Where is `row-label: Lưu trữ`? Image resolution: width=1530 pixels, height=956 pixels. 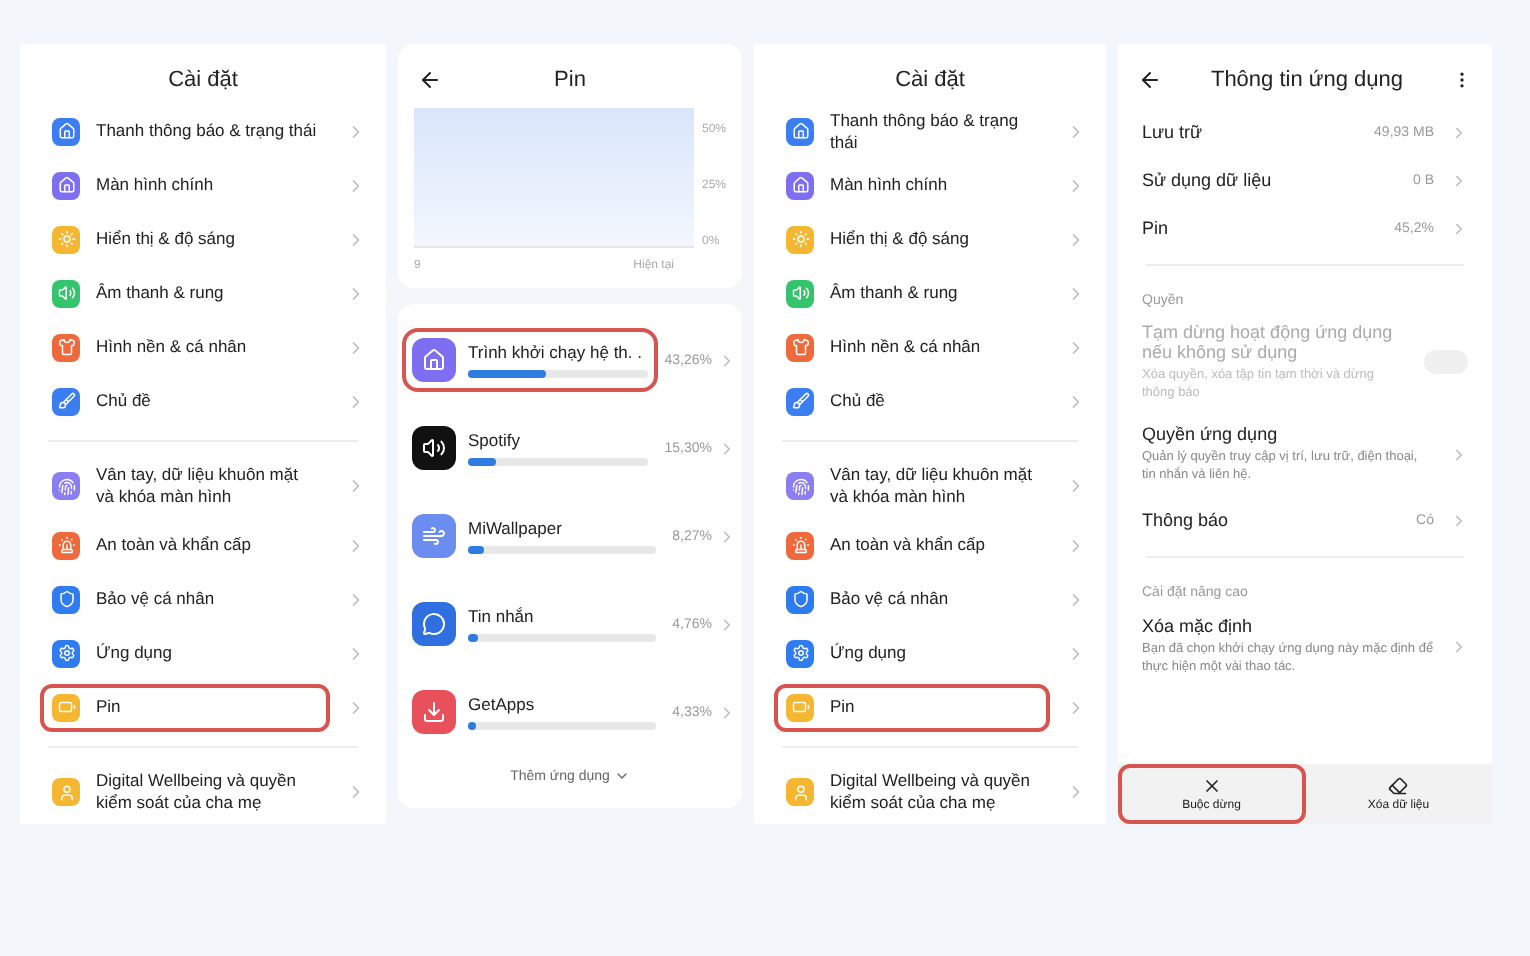 row-label: Lưu trữ is located at coordinates (1250, 132).